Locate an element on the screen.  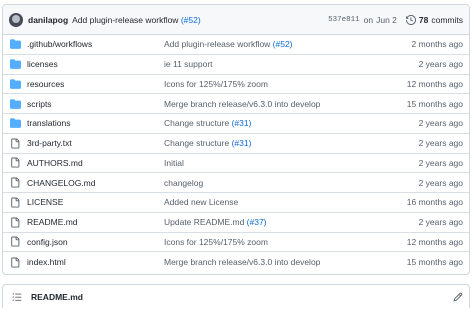
pencil-icon is located at coordinates (458, 297).